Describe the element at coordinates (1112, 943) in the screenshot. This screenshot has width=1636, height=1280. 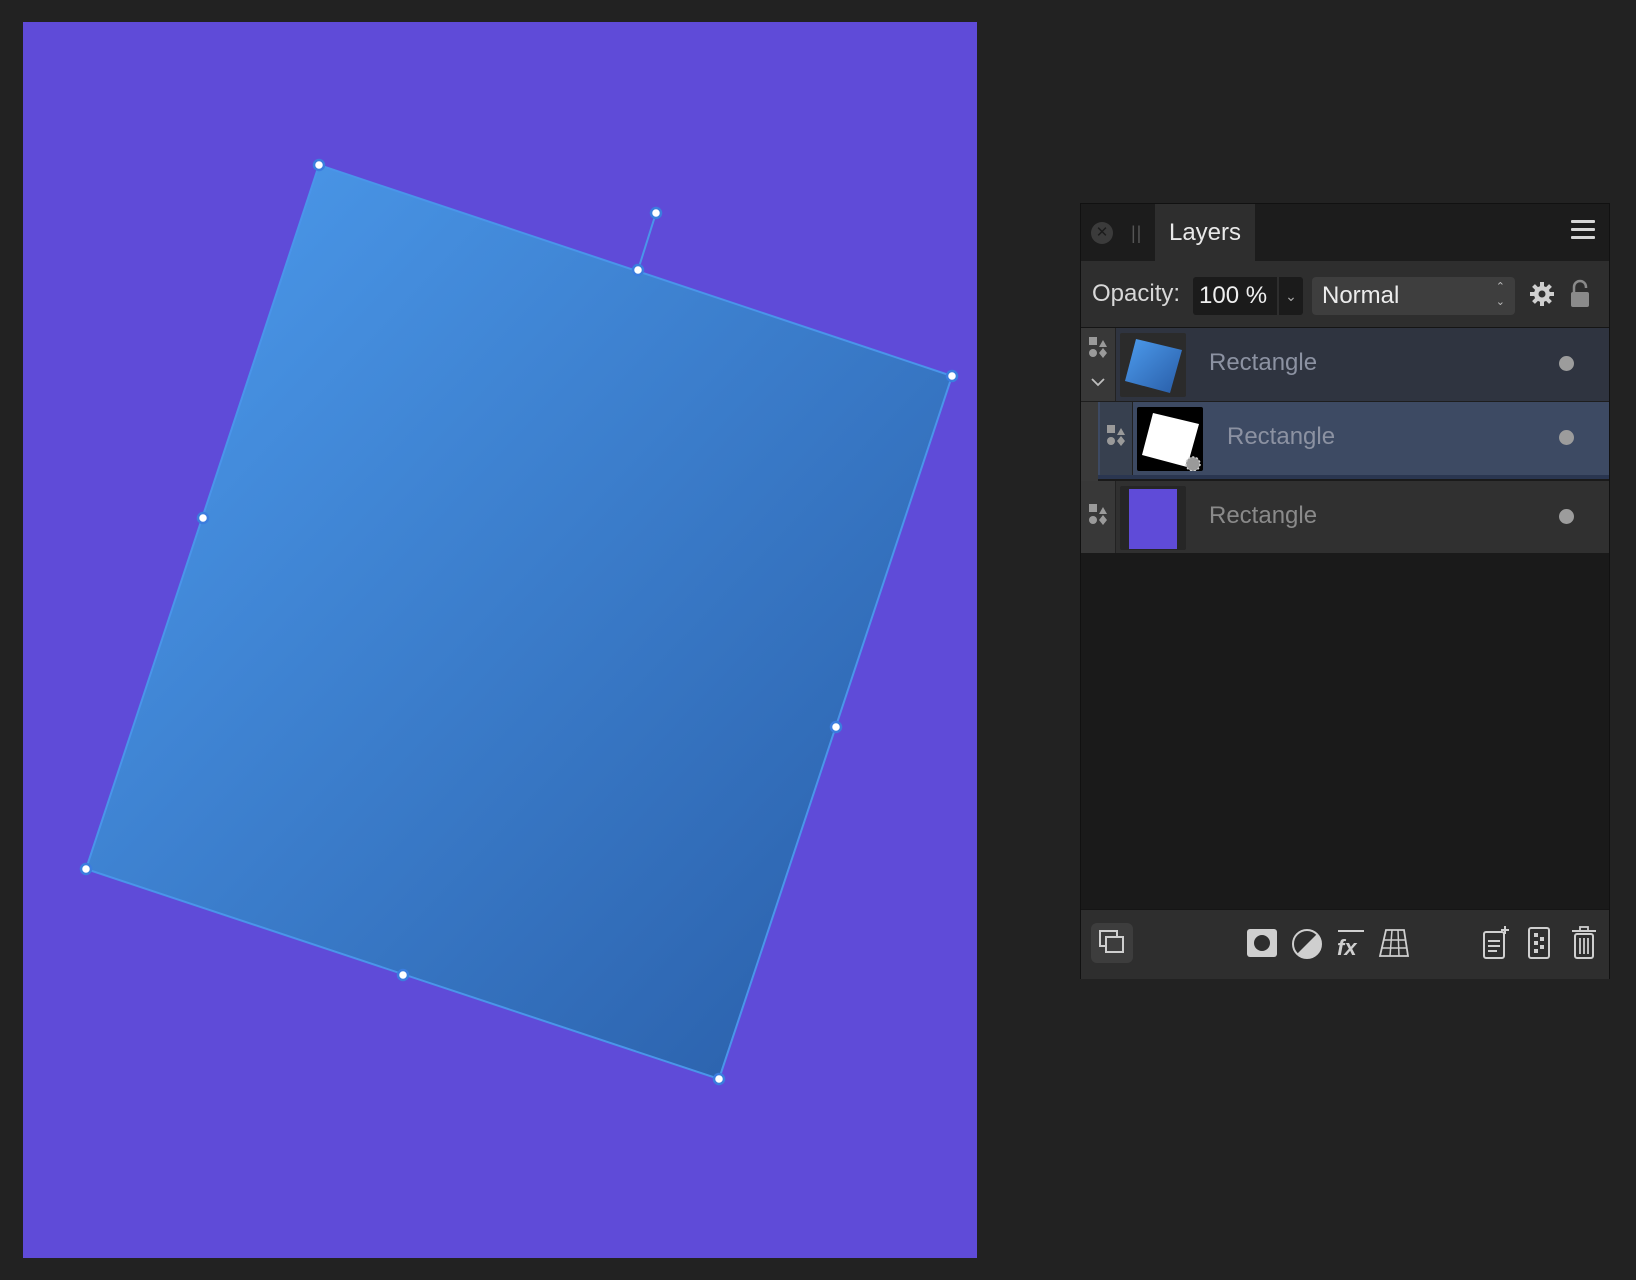
I see `arrange-icon` at that location.